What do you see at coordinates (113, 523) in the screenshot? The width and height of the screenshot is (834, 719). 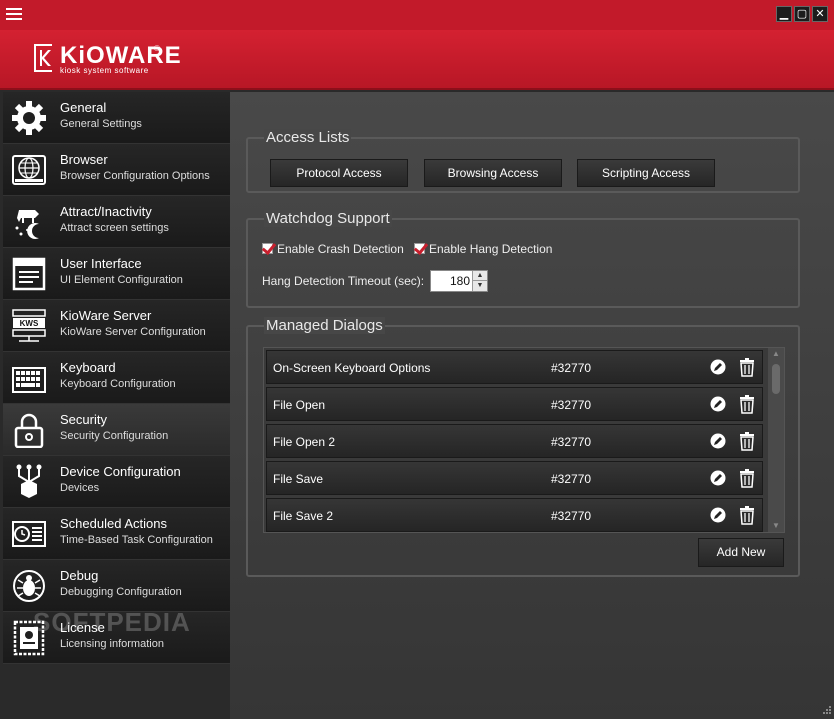 I see `sidebar-item-title: Scheduled Actions` at bounding box center [113, 523].